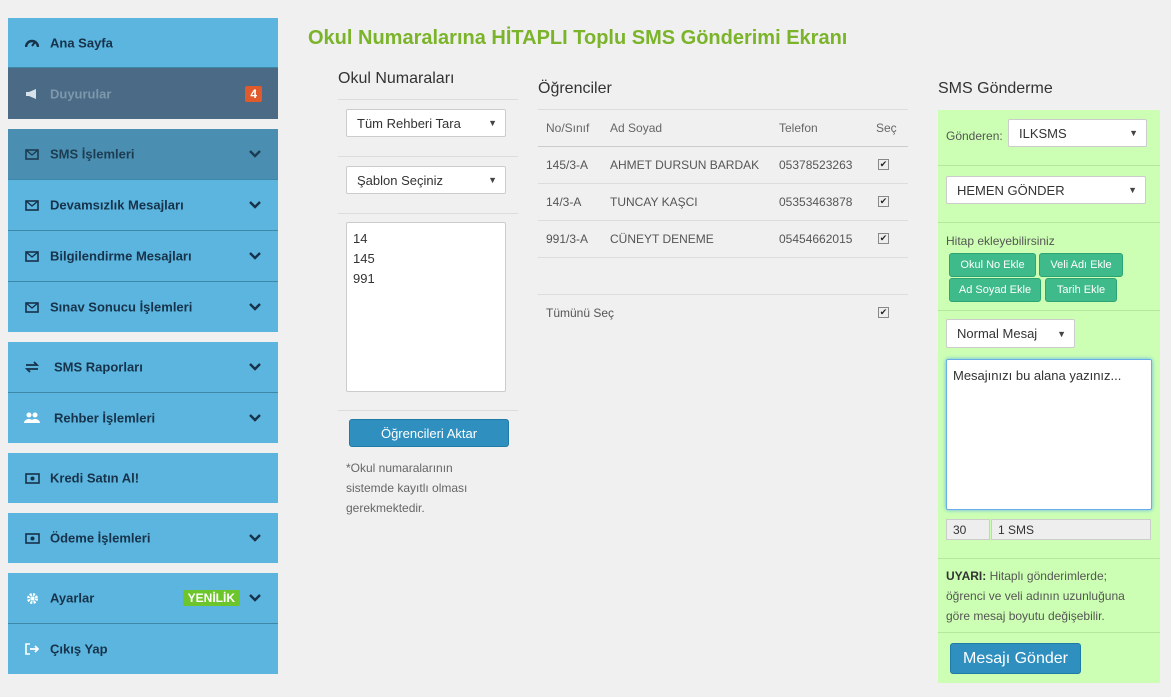 Image resolution: width=1171 pixels, height=697 pixels. Describe the element at coordinates (409, 123) in the screenshot. I see `contacts-select-value: Tüm Rehberi Tara` at that location.